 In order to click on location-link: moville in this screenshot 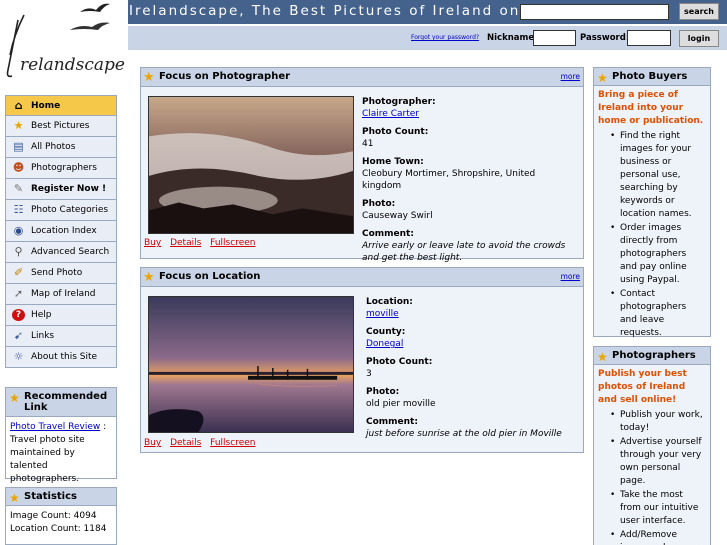, I will do `click(473, 314)`.